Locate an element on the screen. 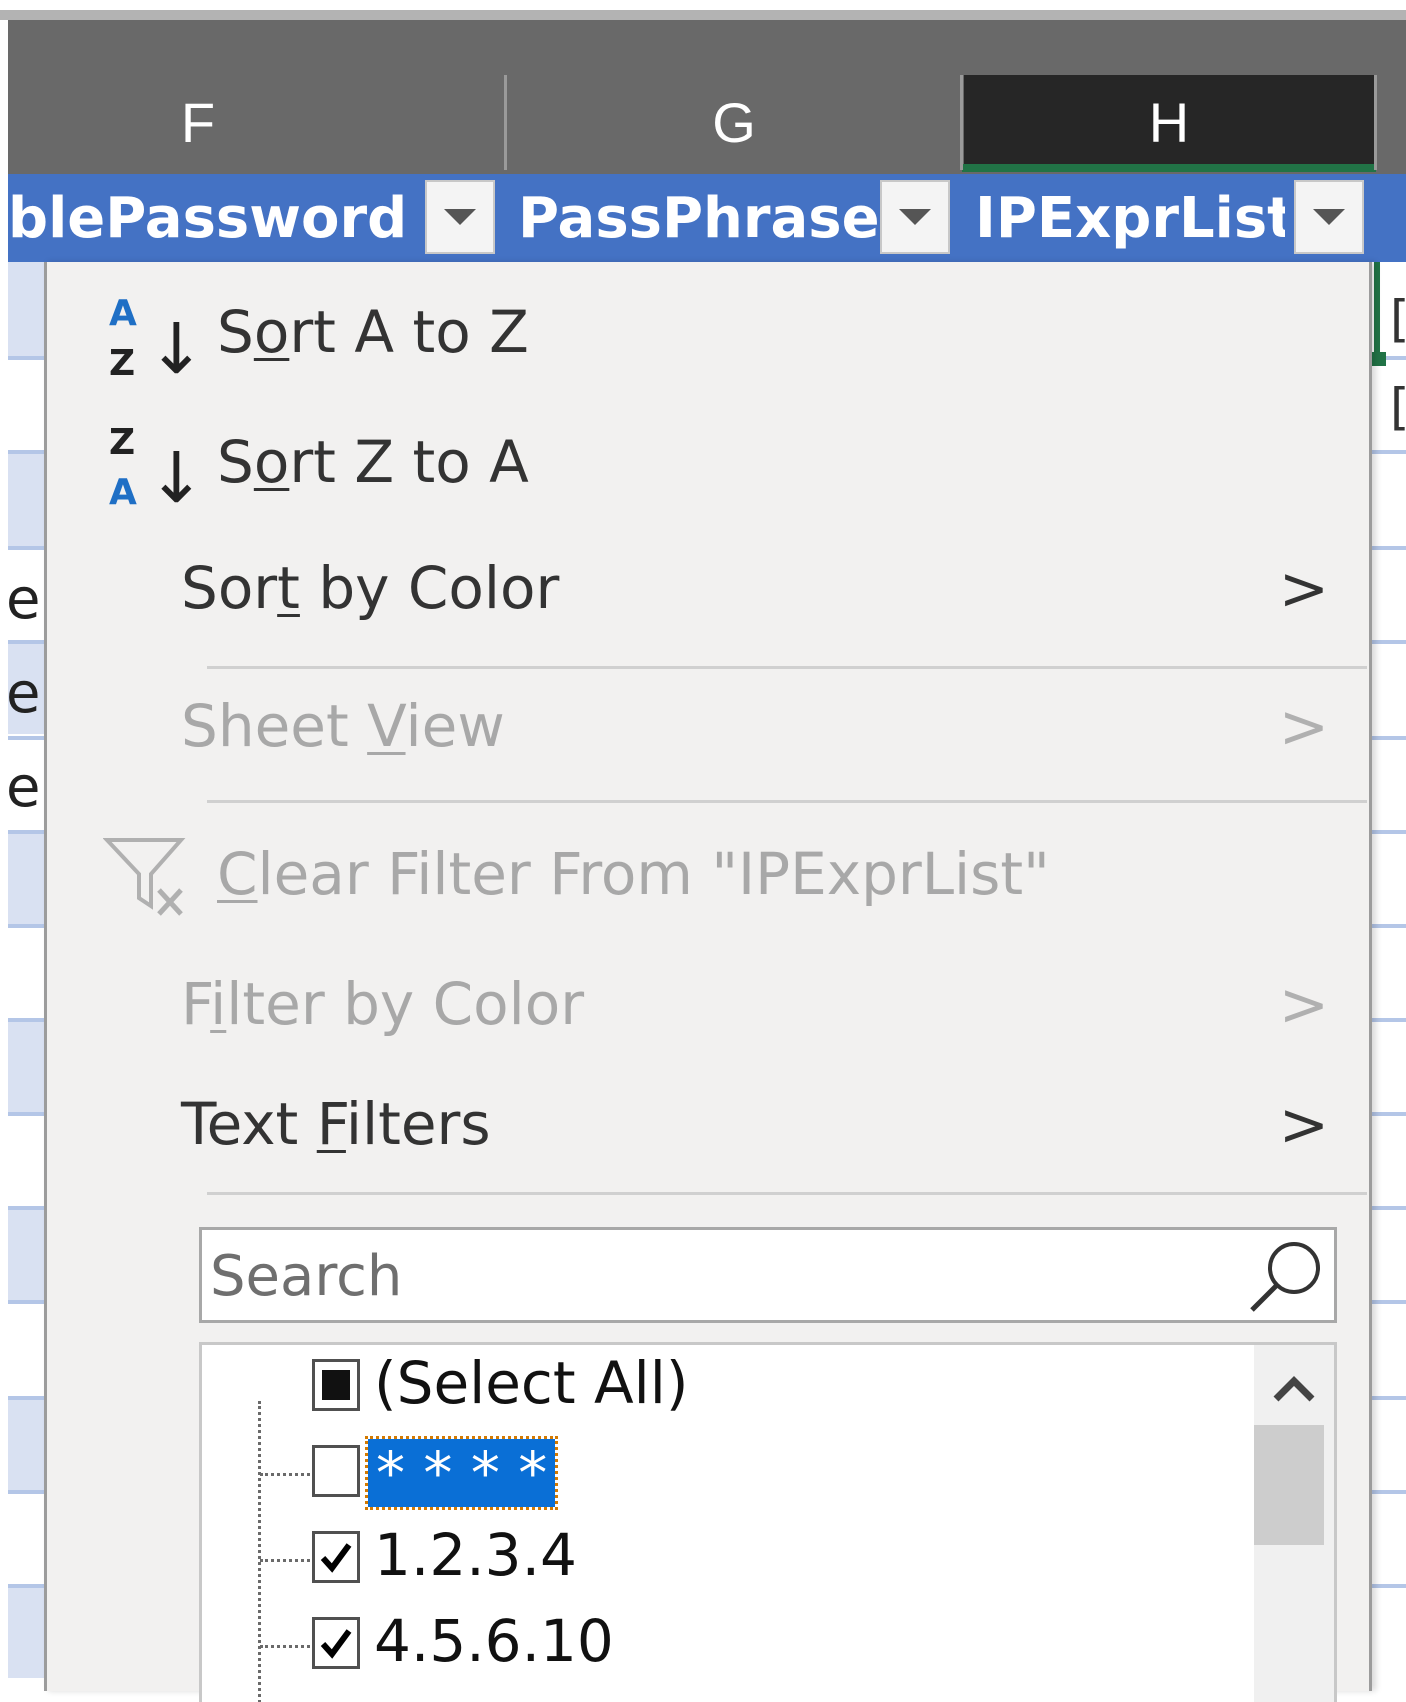 This screenshot has height=1702, width=1406. filter-search-box is located at coordinates (768, 1275).